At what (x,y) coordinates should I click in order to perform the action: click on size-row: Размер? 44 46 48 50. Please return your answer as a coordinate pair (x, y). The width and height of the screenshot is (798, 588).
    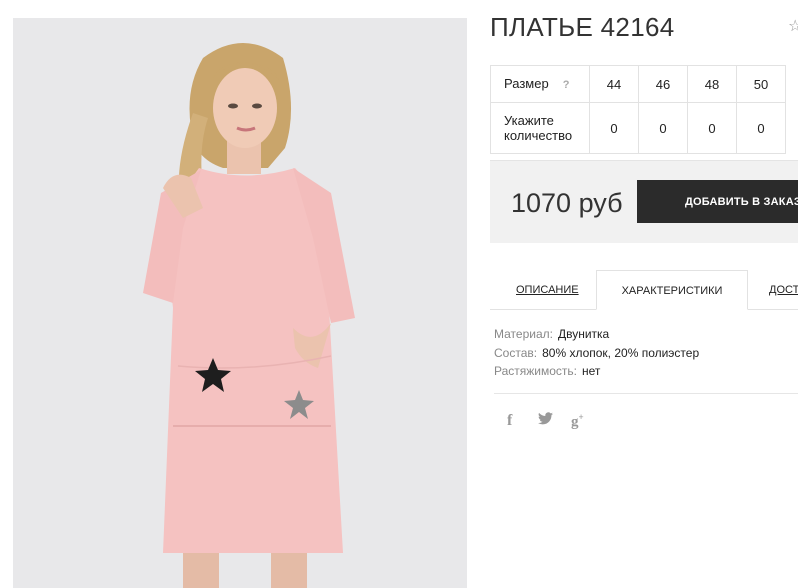
    Looking at the image, I should click on (638, 84).